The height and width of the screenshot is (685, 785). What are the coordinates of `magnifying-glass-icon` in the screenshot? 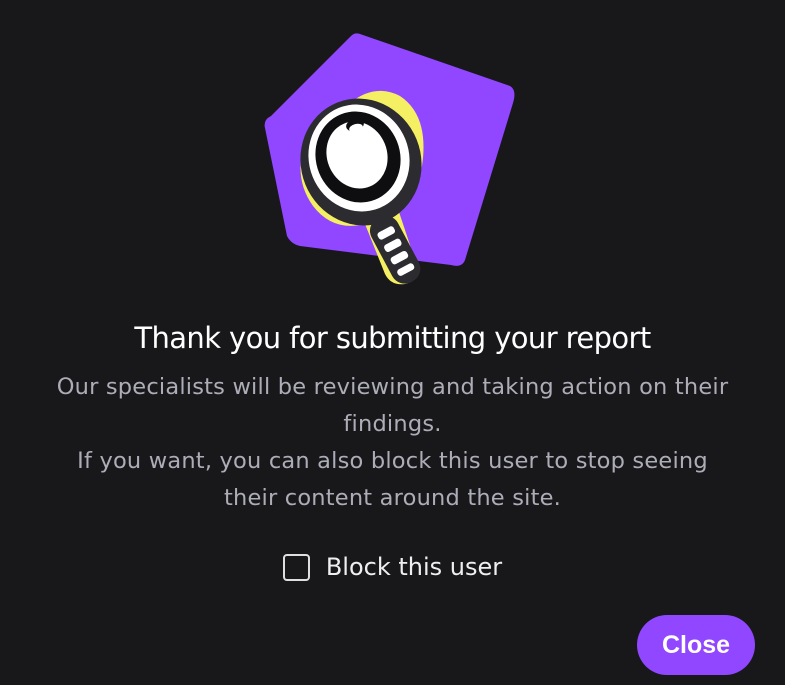 It's located at (389, 159).